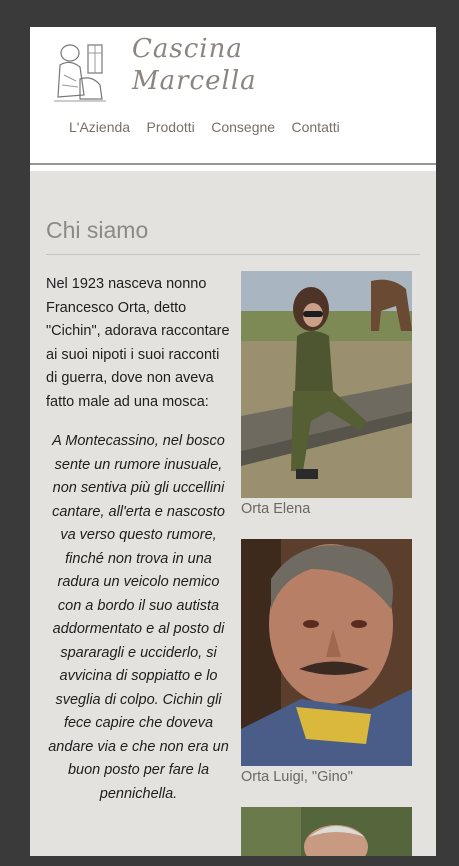 The image size is (459, 866). I want to click on nav-item-contatti: Contatti, so click(316, 127).